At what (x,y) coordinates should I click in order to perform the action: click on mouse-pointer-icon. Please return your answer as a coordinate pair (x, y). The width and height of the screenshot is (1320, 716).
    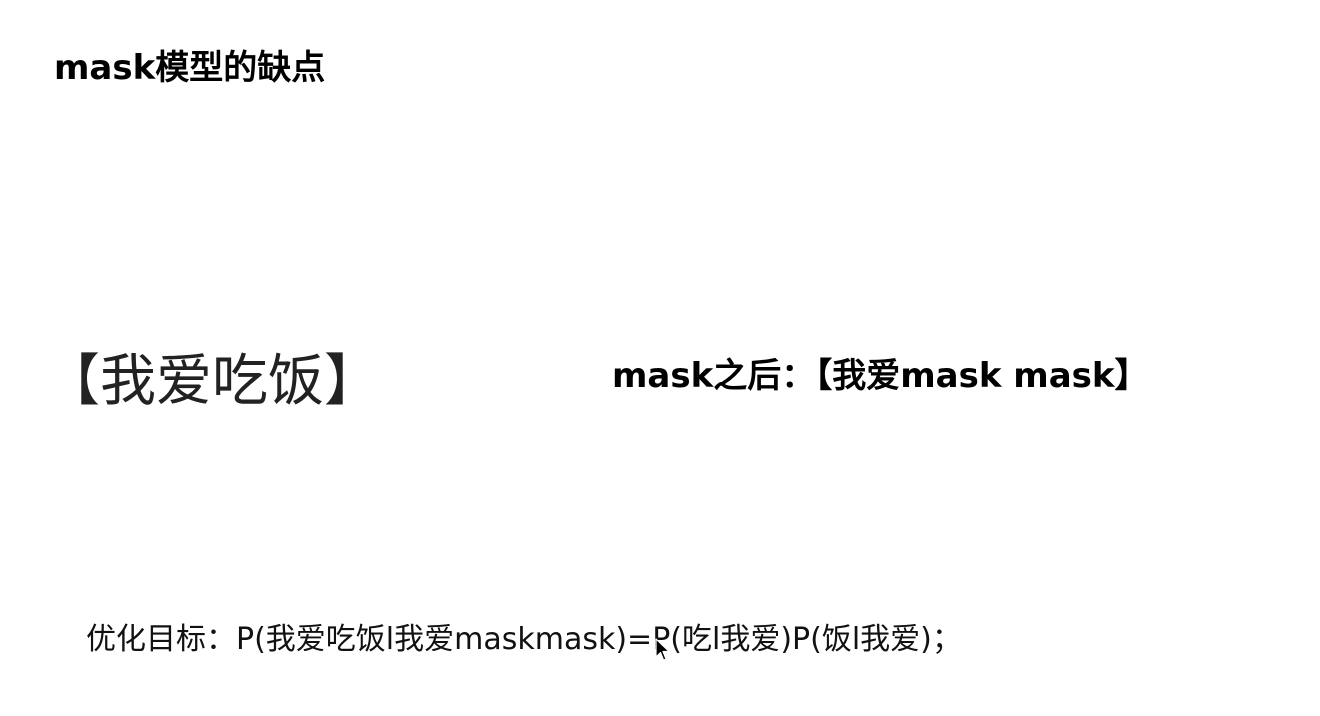
    Looking at the image, I should click on (662, 649).